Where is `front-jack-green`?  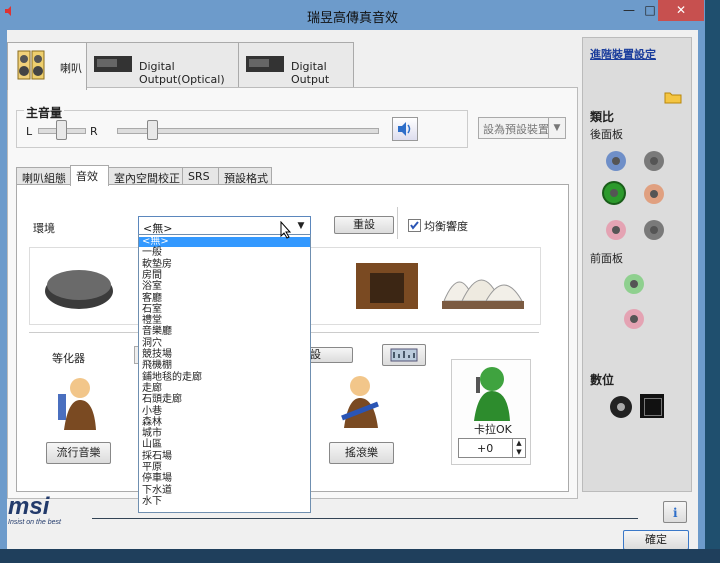 front-jack-green is located at coordinates (634, 284).